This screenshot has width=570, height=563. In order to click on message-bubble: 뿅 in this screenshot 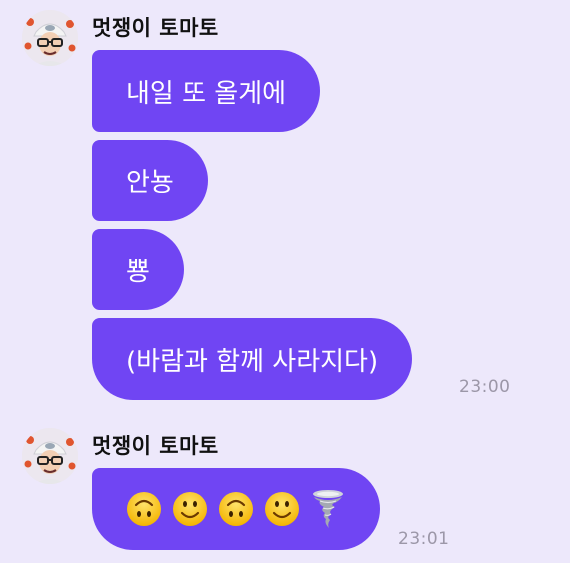, I will do `click(138, 269)`.